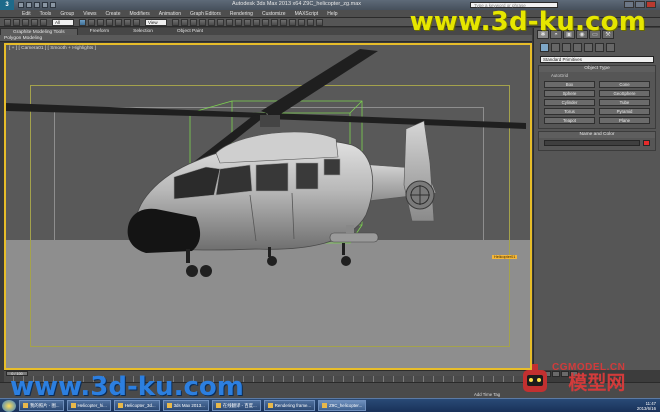 The image size is (660, 412). What do you see at coordinates (569, 120) in the screenshot?
I see `teapot-button: Teapot` at bounding box center [569, 120].